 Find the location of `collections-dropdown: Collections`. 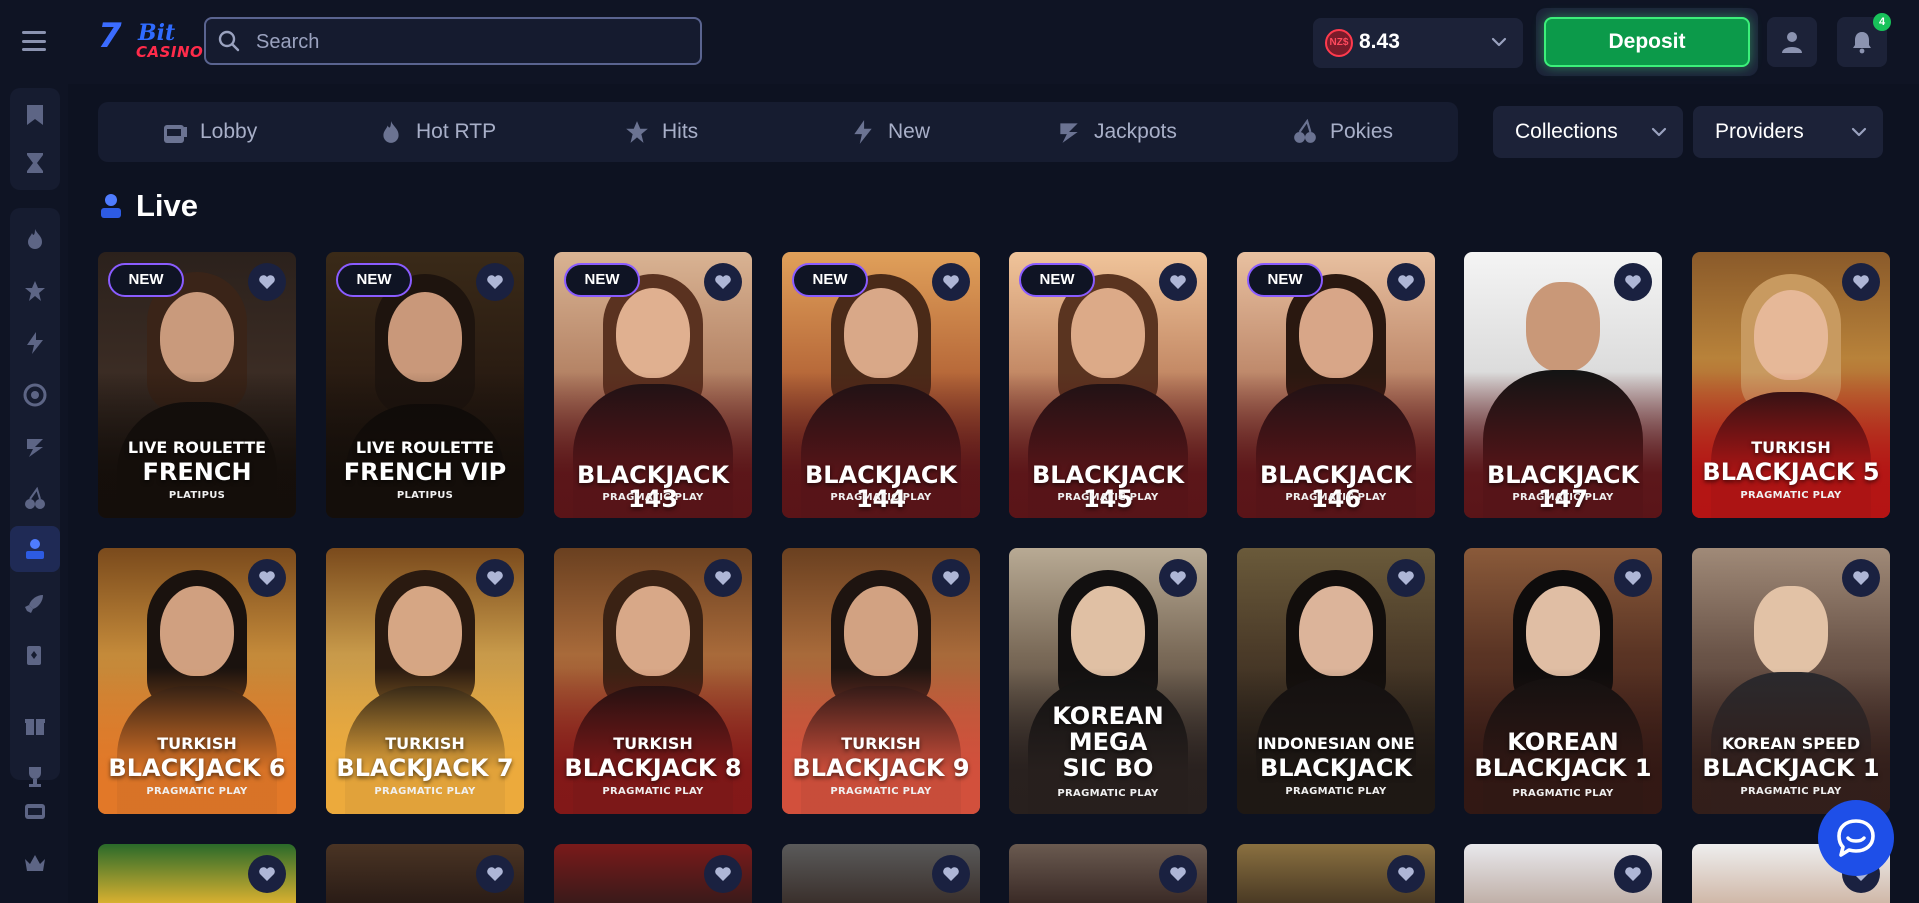

collections-dropdown: Collections is located at coordinates (1588, 132).